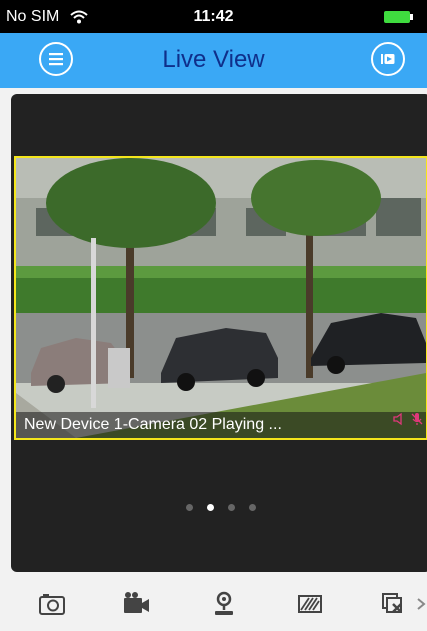  Describe the element at coordinates (136, 604) in the screenshot. I see `record-icon` at that location.